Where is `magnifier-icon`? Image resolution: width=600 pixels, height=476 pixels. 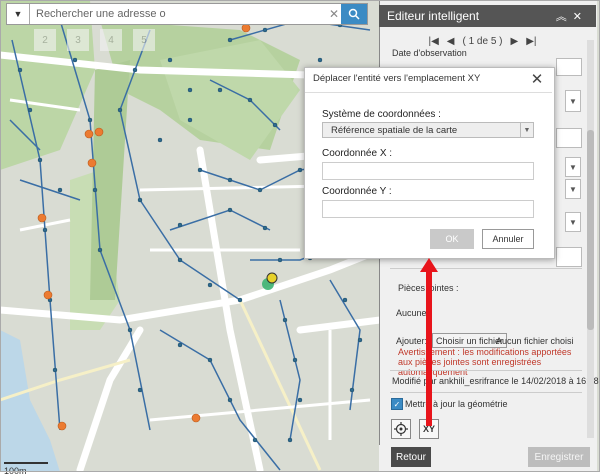 magnifier-icon is located at coordinates (354, 14).